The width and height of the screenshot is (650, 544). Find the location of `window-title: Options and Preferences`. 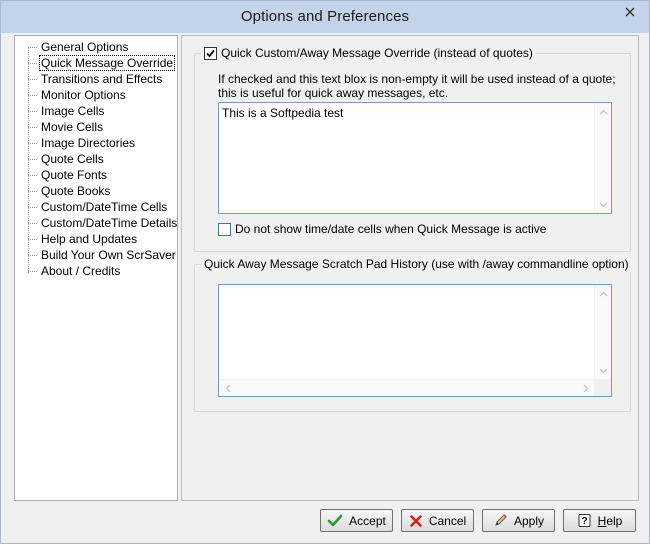

window-title: Options and Preferences is located at coordinates (325, 16).